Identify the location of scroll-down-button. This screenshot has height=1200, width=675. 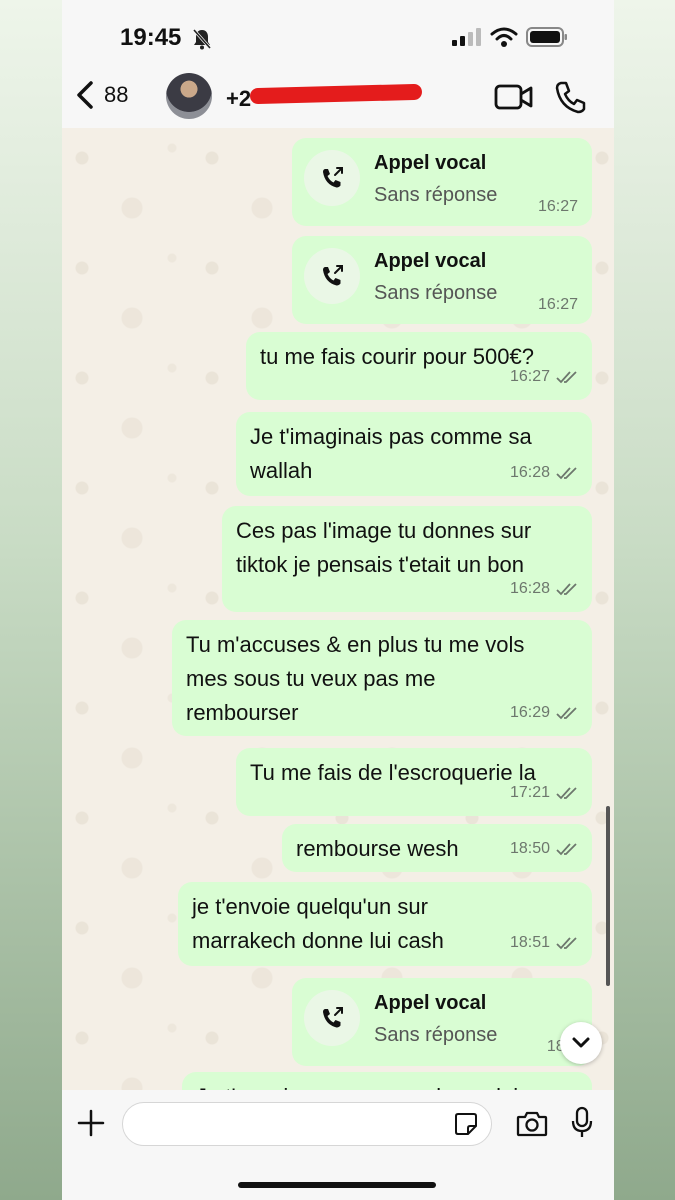
(581, 1043).